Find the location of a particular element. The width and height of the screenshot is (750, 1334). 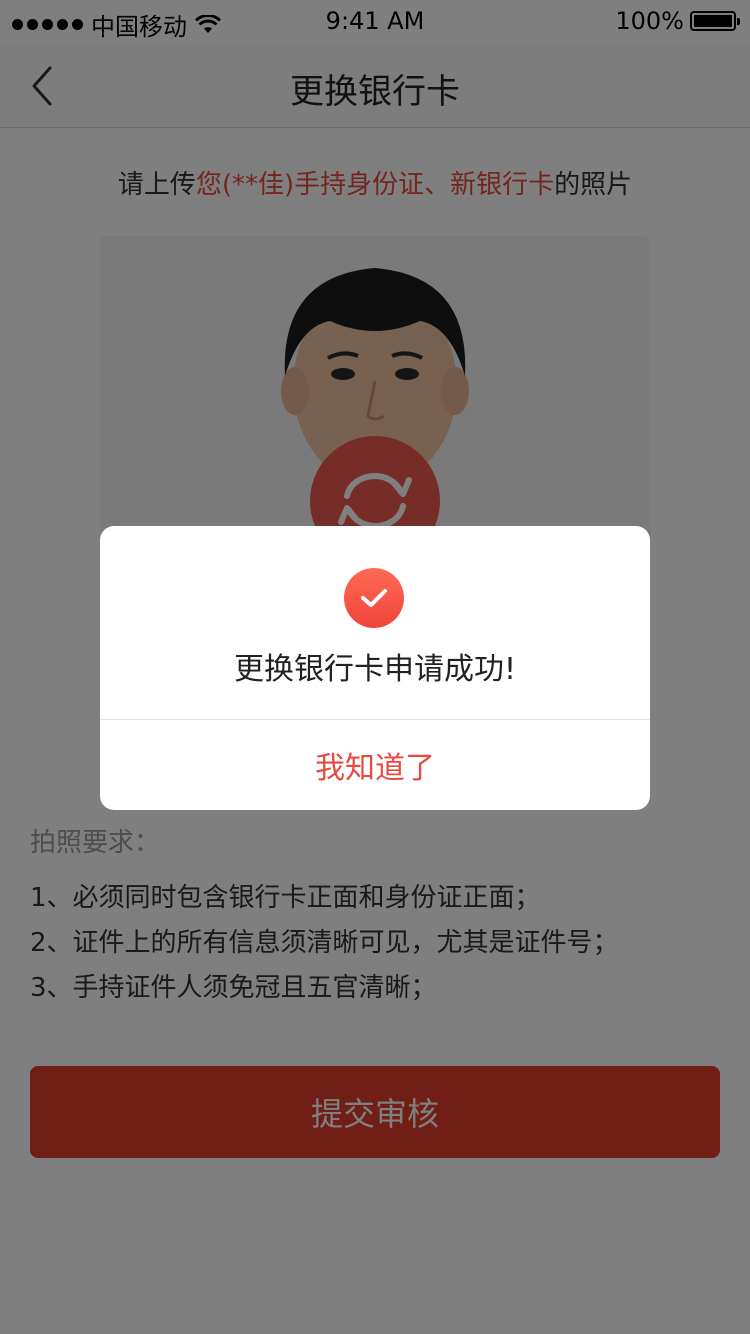

checkmark-icon is located at coordinates (374, 598).